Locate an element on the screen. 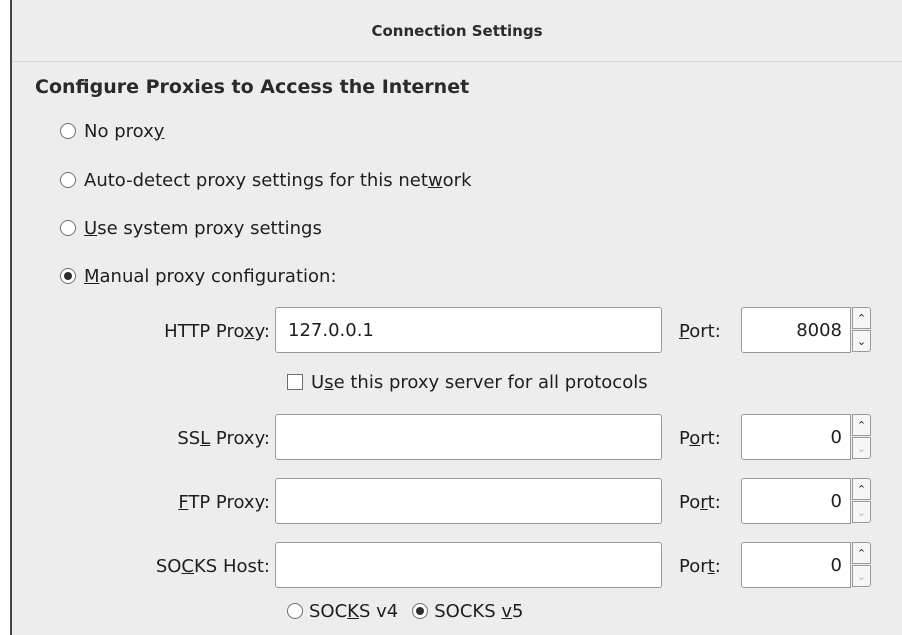 Image resolution: width=902 pixels, height=635 pixels. socks-port-input: 0 is located at coordinates (796, 565).